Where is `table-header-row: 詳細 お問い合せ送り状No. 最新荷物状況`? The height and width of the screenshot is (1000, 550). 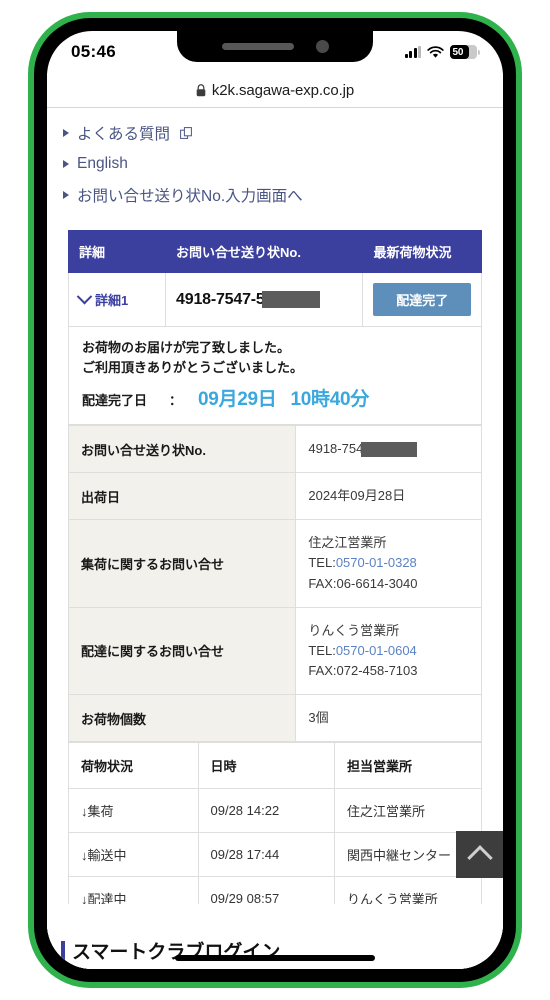
table-header-row: 詳細 お問い合せ送り状No. 最新荷物状況 is located at coordinates (274, 251).